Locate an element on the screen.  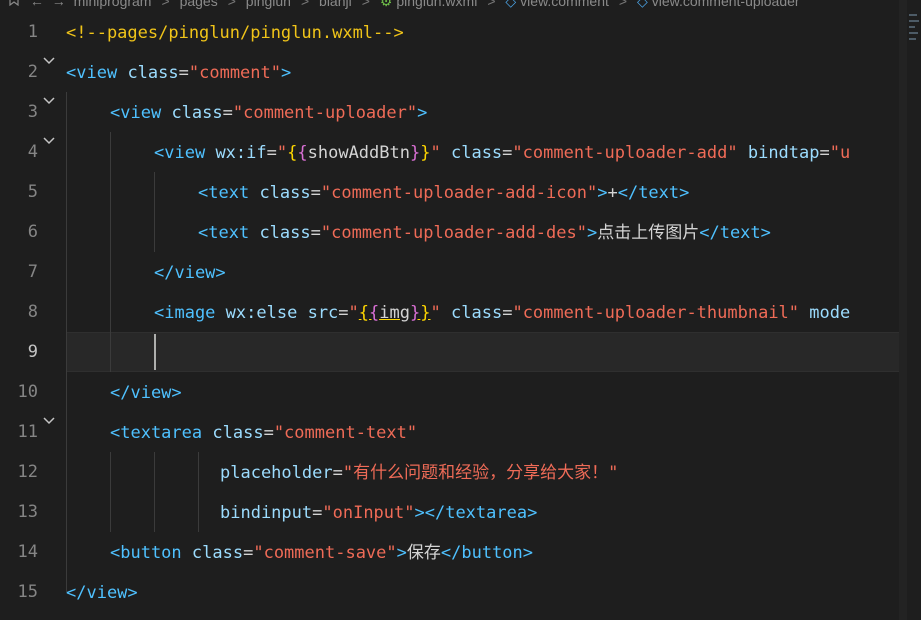
code-token: wx:if is located at coordinates (241, 153).